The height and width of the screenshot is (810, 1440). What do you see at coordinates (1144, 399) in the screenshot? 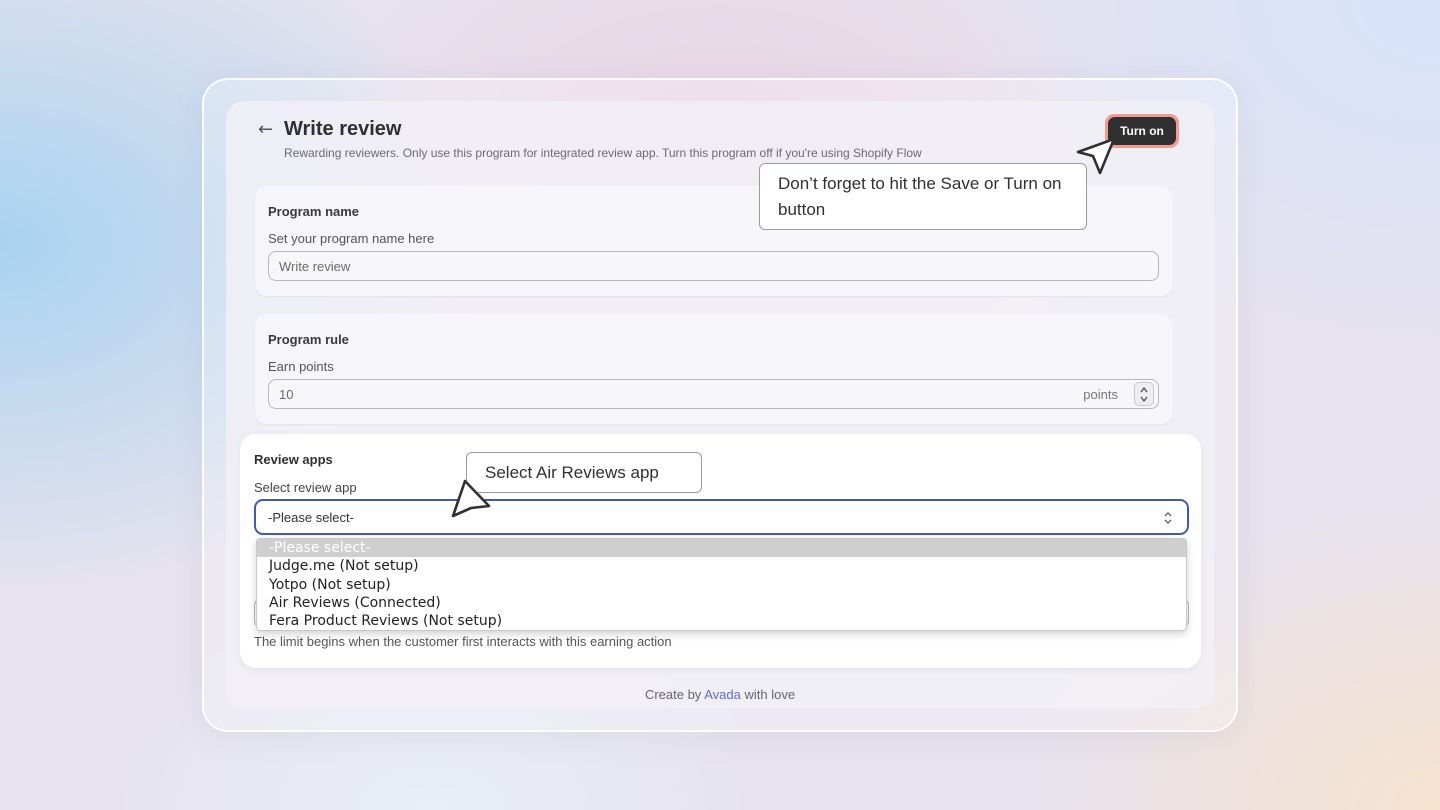
I see `chevron-down-icon` at bounding box center [1144, 399].